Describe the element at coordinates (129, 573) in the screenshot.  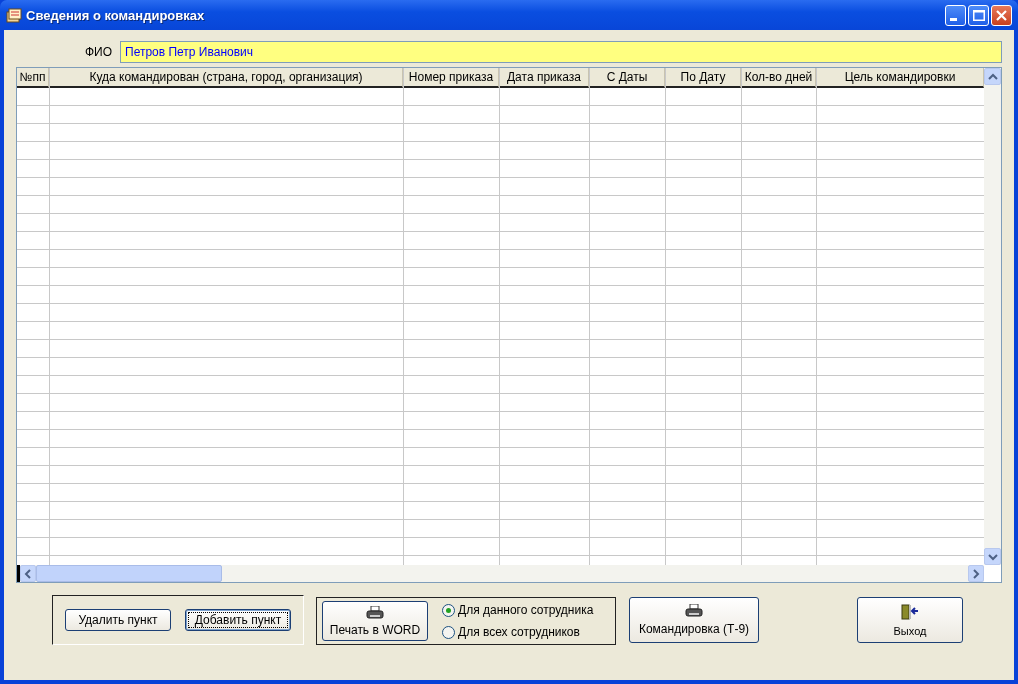
I see `scroll-thumb` at that location.